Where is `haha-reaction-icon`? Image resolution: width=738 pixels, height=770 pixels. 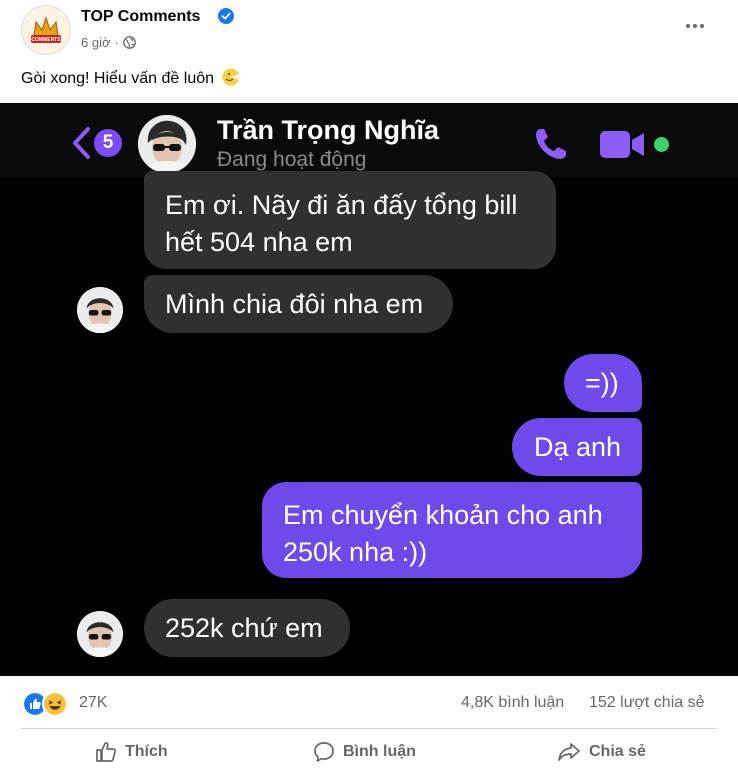
haha-reaction-icon is located at coordinates (55, 704).